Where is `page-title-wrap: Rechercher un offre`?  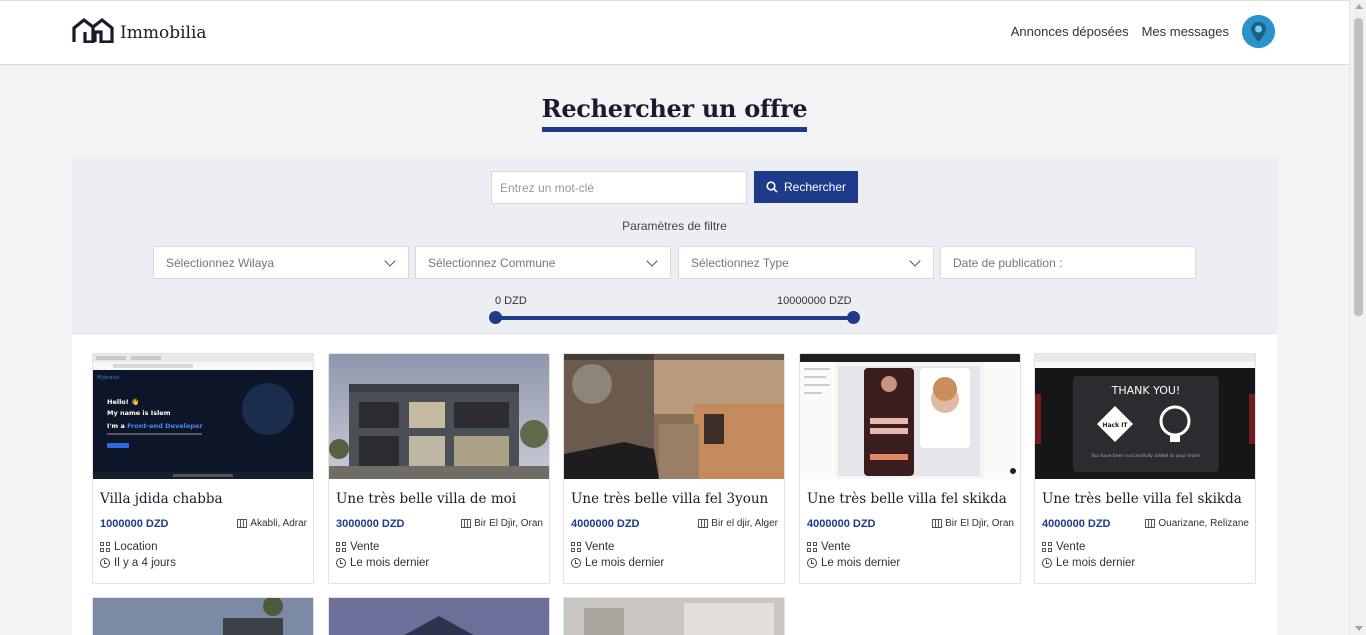
page-title-wrap: Rechercher un offre is located at coordinates (674, 113).